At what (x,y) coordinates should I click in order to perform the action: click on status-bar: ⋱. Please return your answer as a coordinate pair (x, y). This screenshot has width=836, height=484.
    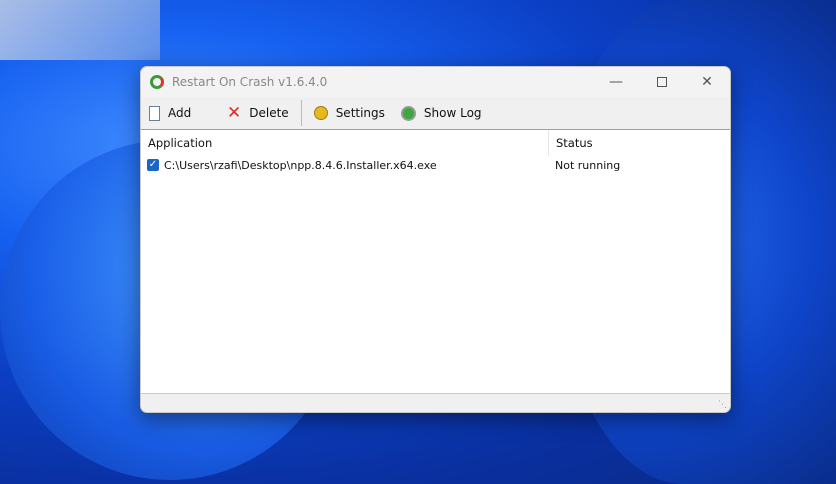
    Looking at the image, I should click on (435, 402).